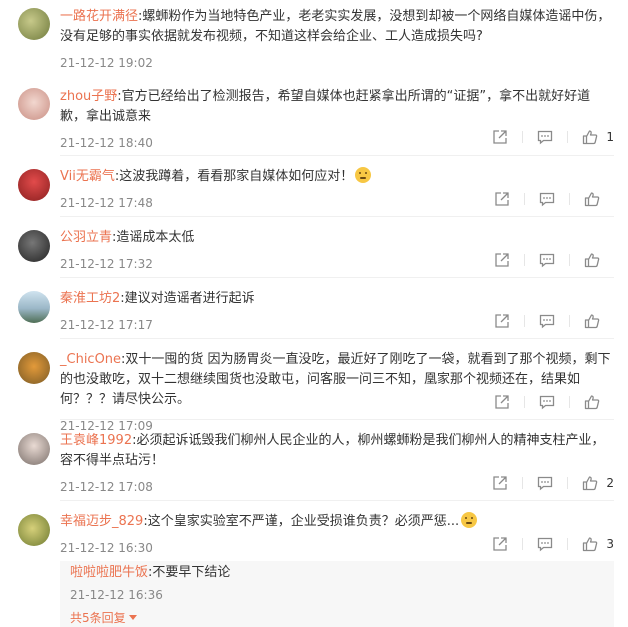 The image size is (628, 627). Describe the element at coordinates (314, 308) in the screenshot. I see `comment-item: 秦淮工坊2:建议对造谣者进行起诉 21-12-12 17:17` at that location.